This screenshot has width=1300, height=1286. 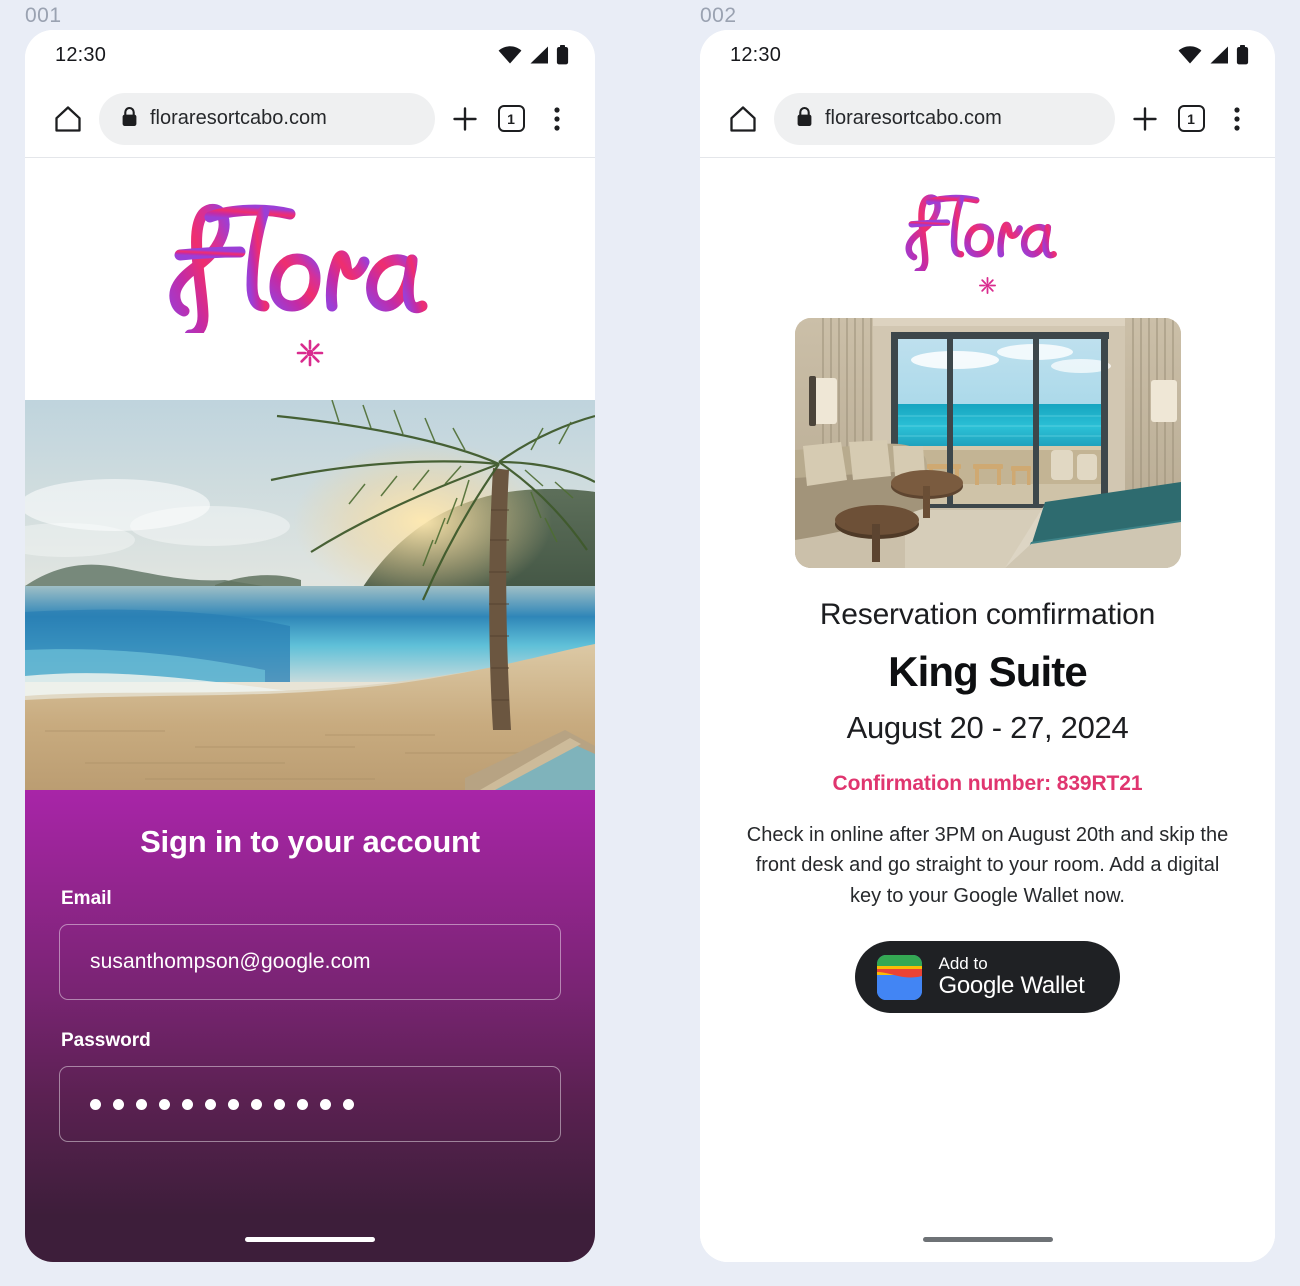 What do you see at coordinates (988, 671) in the screenshot?
I see `room-name-title: King Suite` at bounding box center [988, 671].